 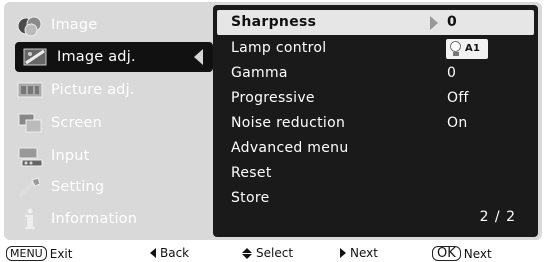 I want to click on setting-label: Advanced menu, so click(x=290, y=148).